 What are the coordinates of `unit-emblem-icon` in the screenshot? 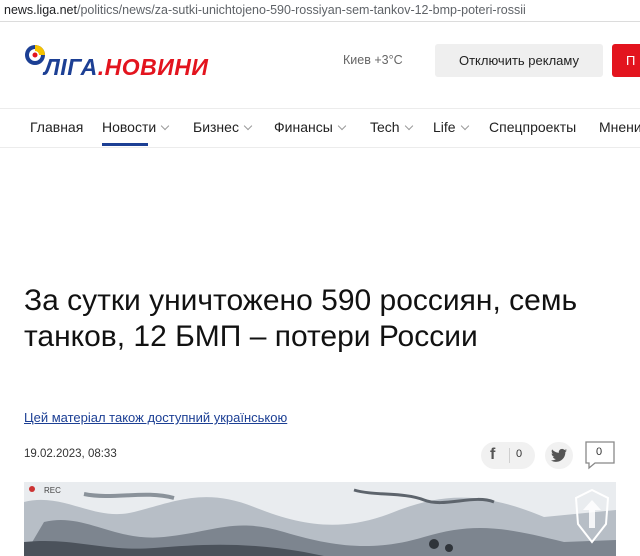 It's located at (592, 516).